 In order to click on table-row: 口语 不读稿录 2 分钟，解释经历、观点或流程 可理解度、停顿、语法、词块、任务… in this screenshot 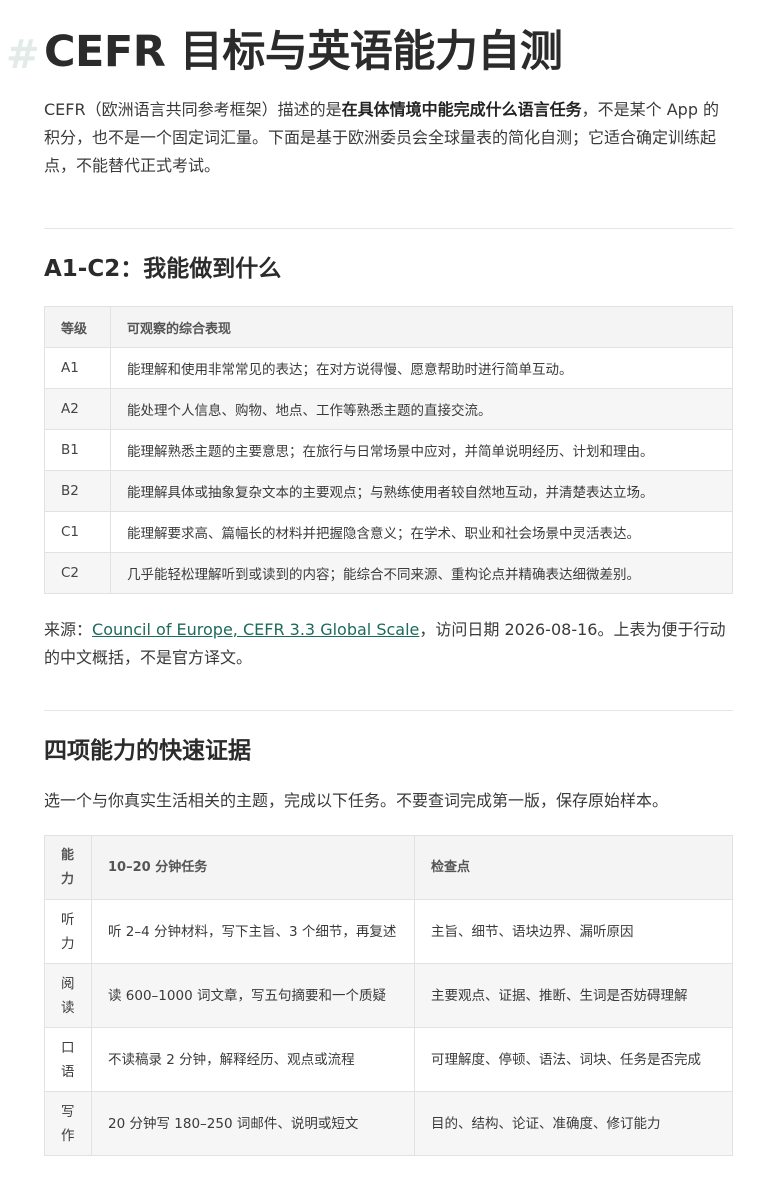, I will do `click(388, 1059)`.